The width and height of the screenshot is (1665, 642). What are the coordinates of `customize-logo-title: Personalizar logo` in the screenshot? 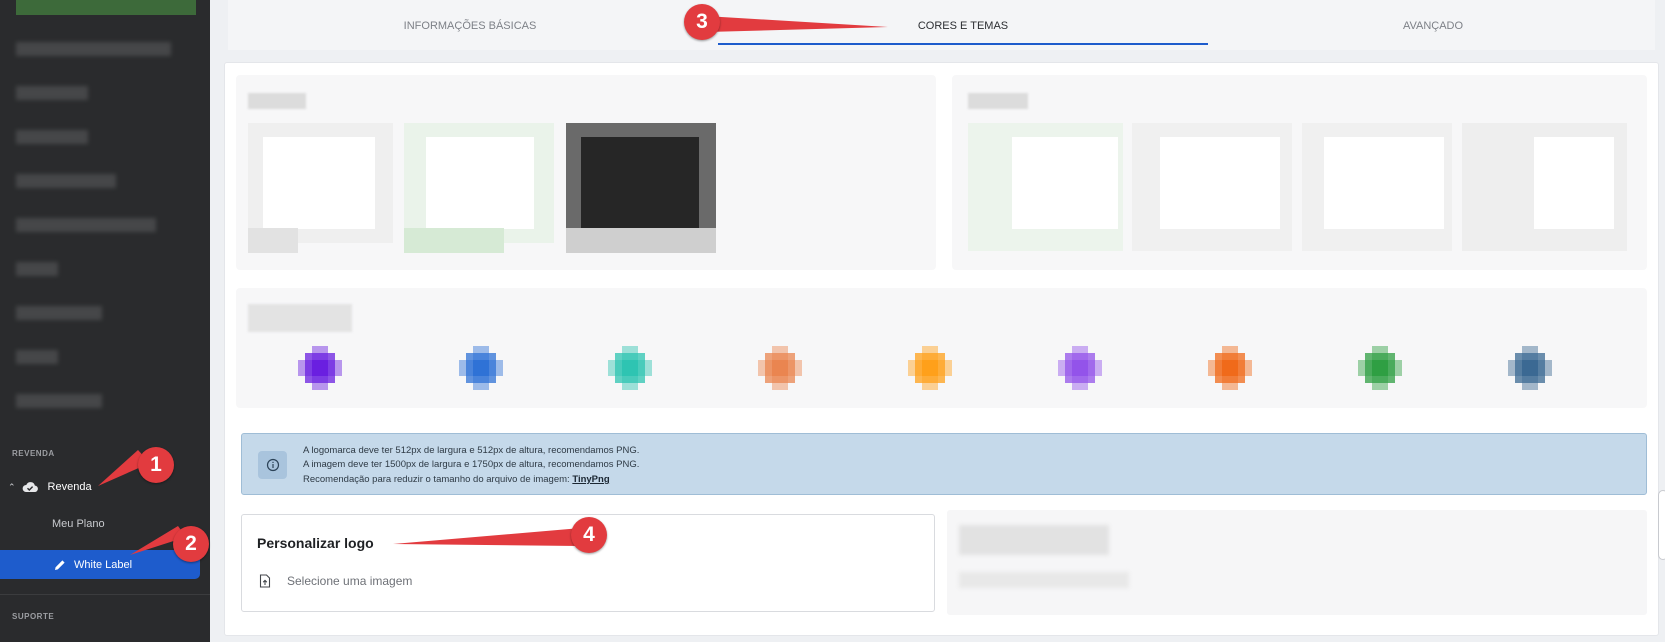 It's located at (315, 543).